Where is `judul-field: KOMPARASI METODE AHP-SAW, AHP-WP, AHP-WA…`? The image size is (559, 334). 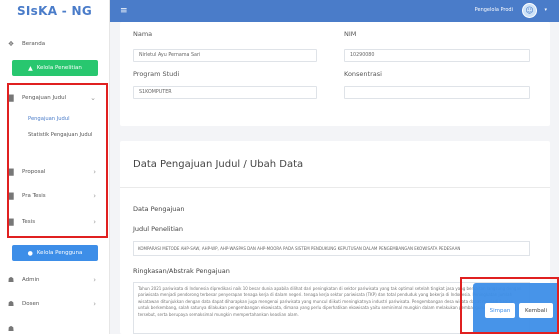
judul-field: KOMPARASI METODE AHP-SAW, AHP-WP, AHP-WA… is located at coordinates (331, 248).